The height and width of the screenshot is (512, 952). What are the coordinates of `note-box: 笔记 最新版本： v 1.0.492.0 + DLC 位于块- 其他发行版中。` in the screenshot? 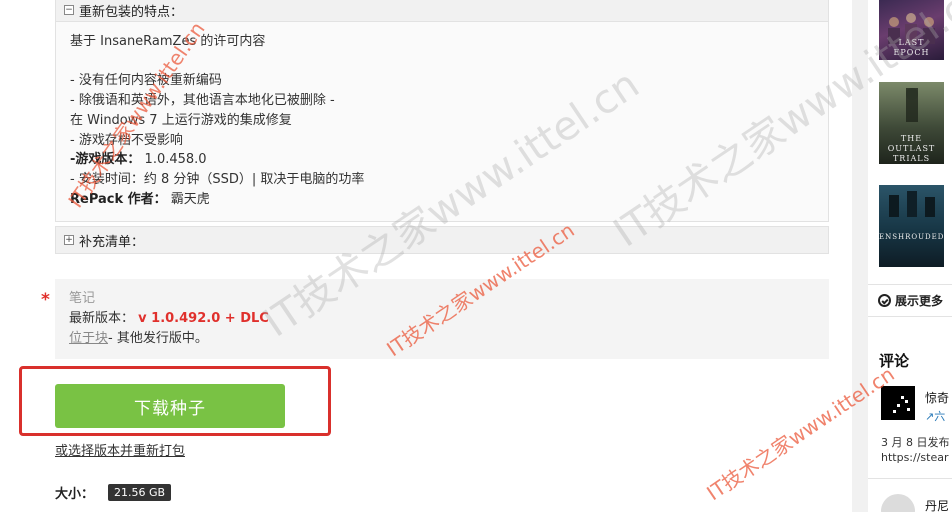 It's located at (442, 319).